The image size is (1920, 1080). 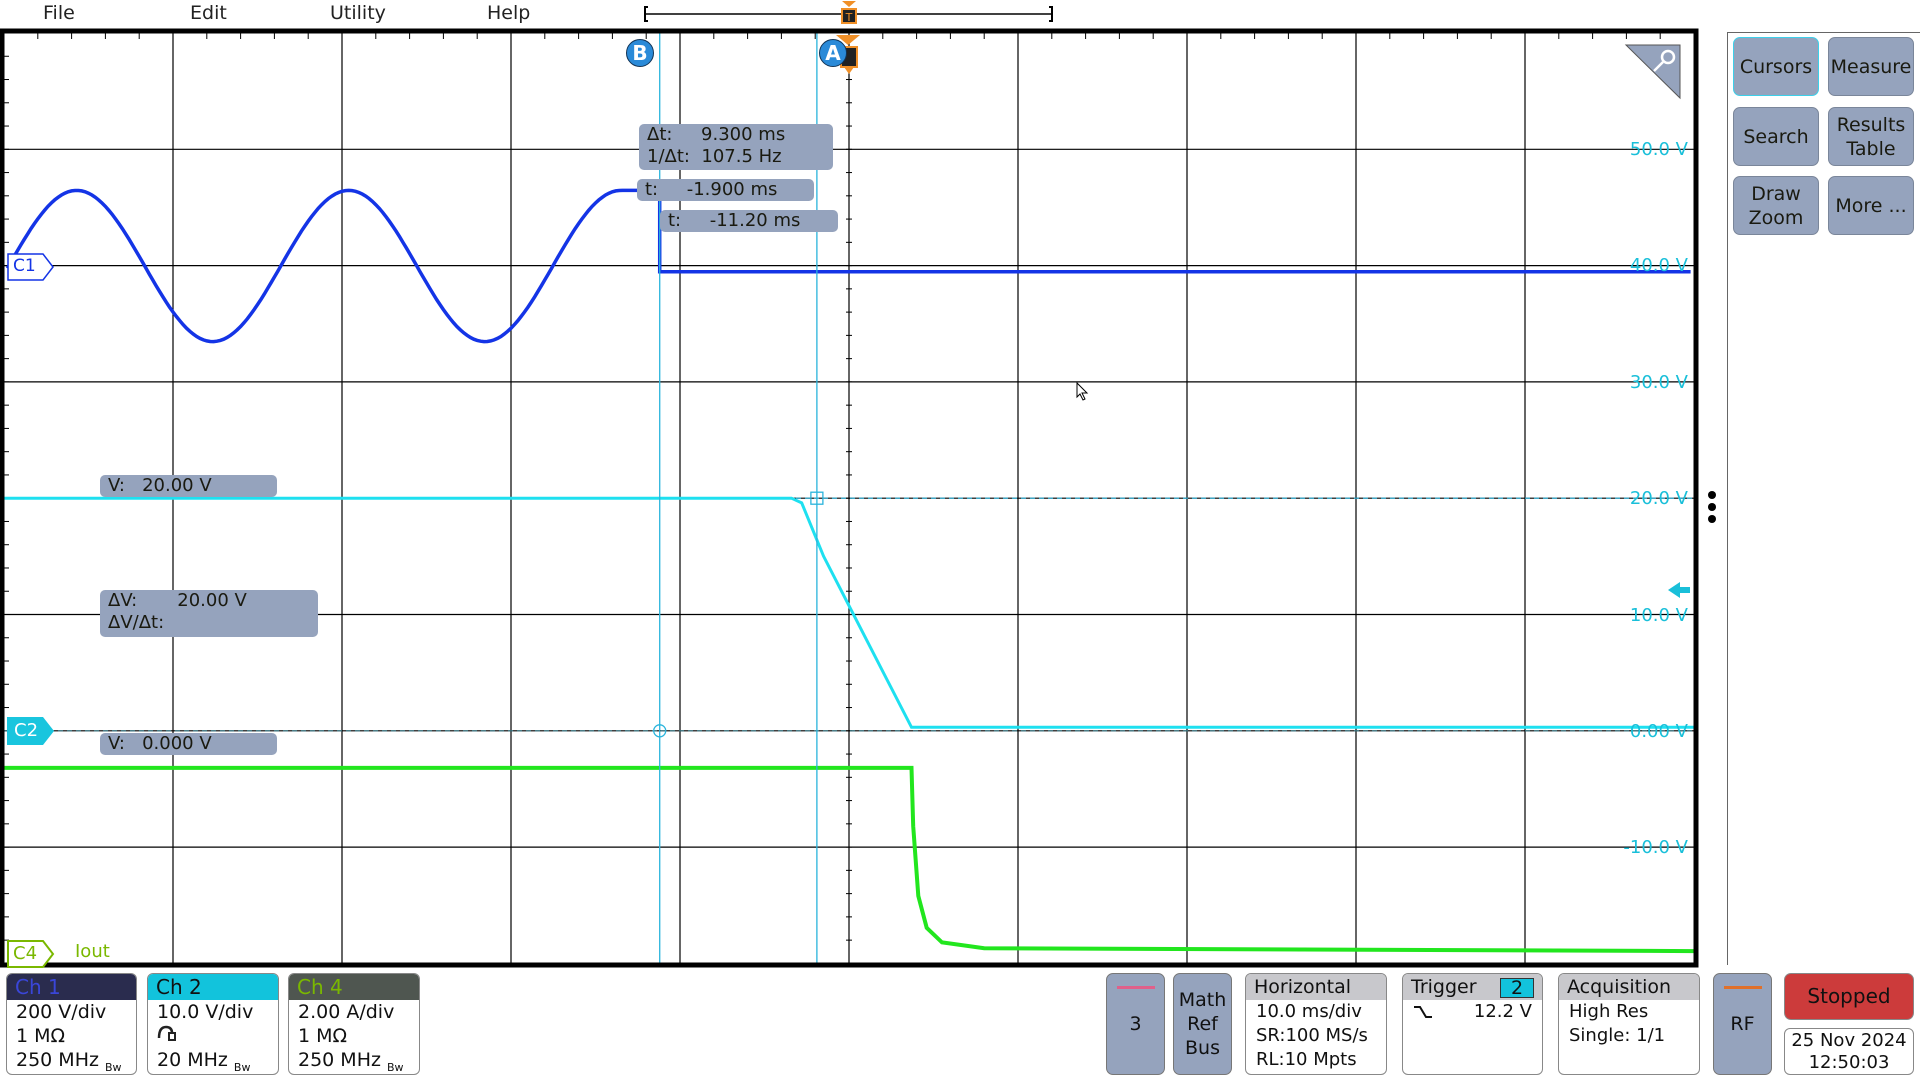 I want to click on scale-label: 30.0 V, so click(x=1658, y=382).